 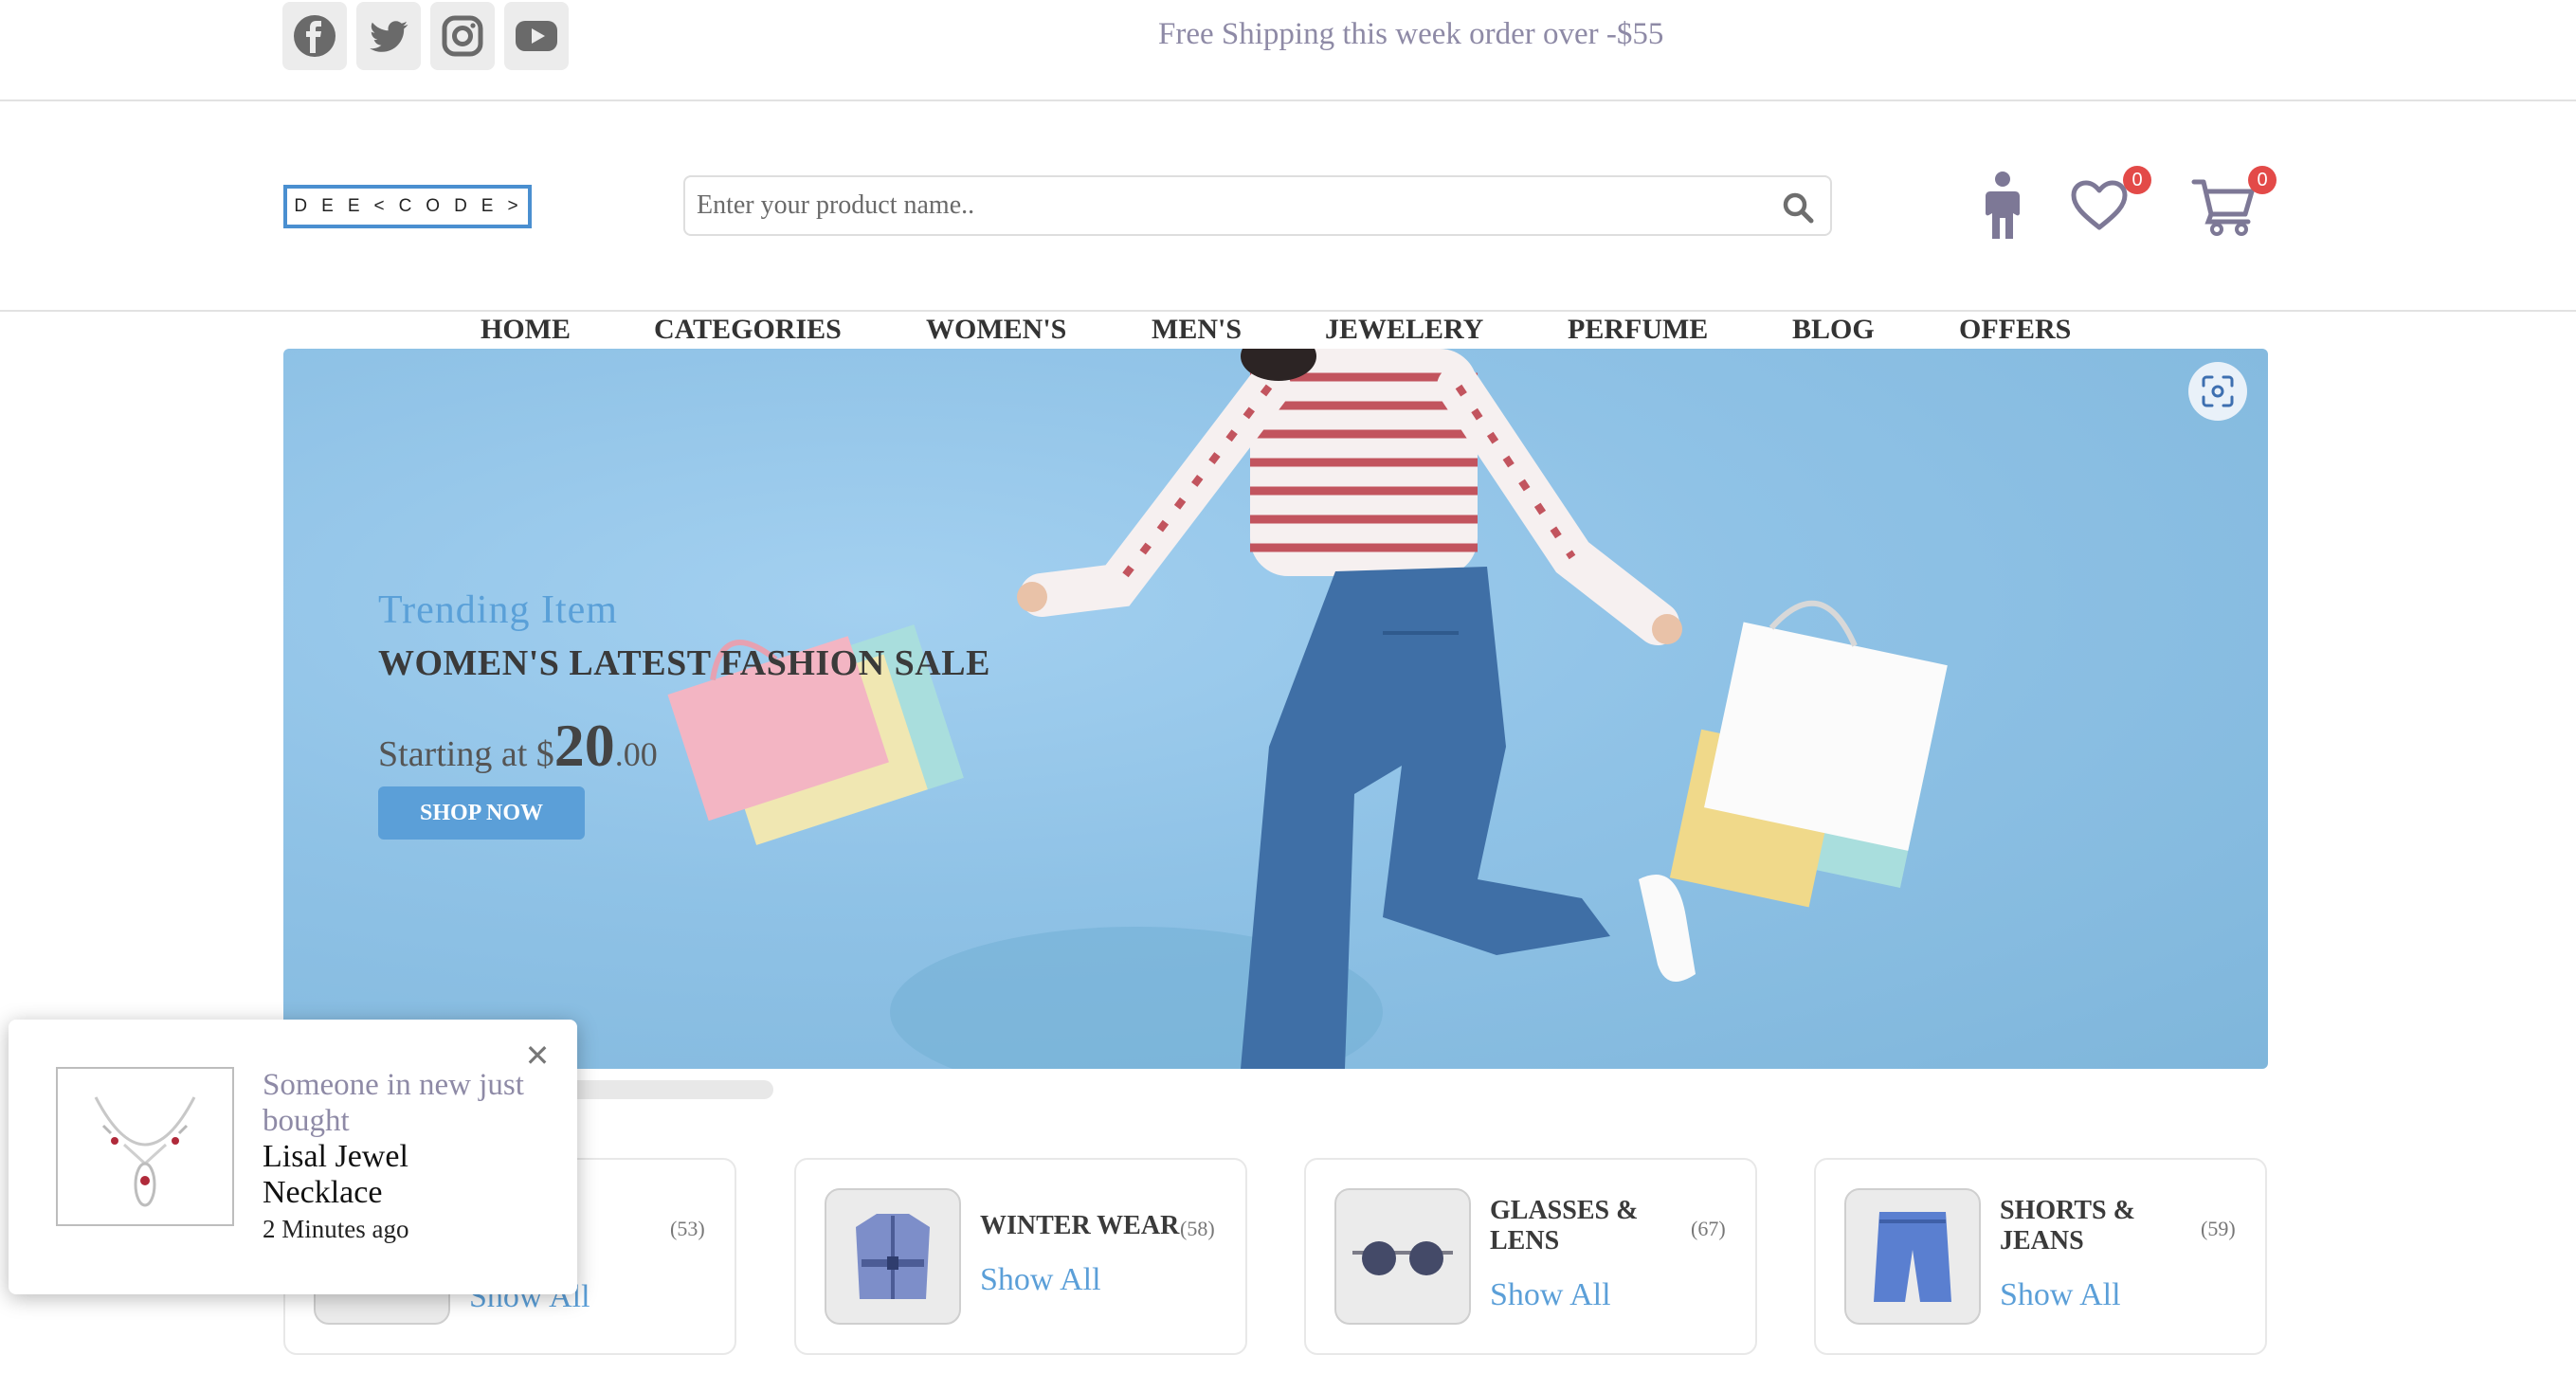 I want to click on search-input, so click(x=1218, y=206).